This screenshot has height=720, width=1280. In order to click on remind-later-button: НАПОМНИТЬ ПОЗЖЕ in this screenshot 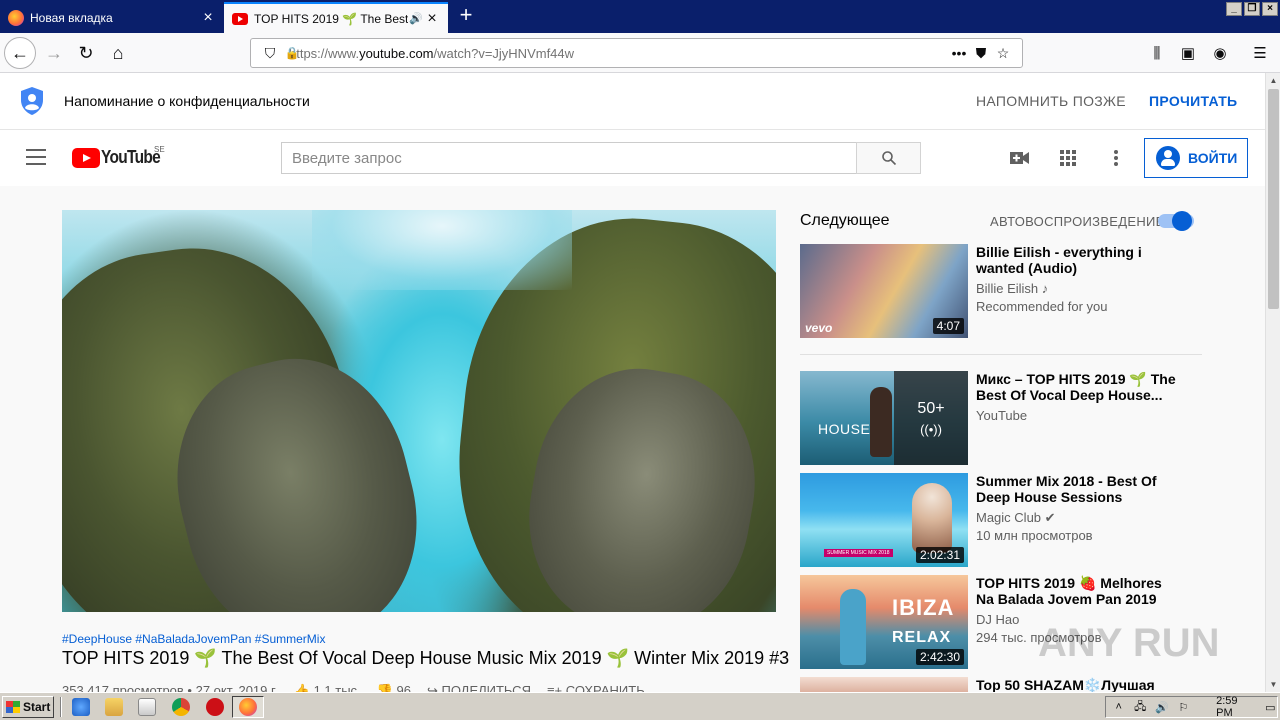, I will do `click(1051, 101)`.